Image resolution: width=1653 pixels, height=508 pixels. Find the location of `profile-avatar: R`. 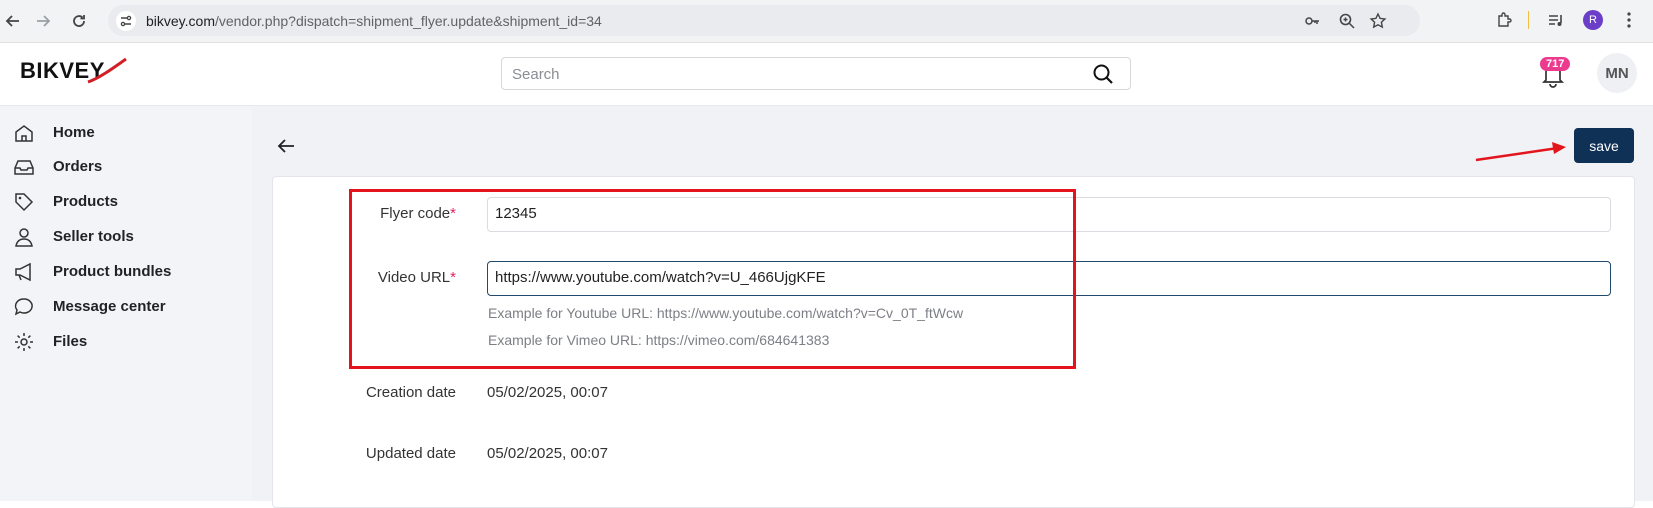

profile-avatar: R is located at coordinates (1593, 20).